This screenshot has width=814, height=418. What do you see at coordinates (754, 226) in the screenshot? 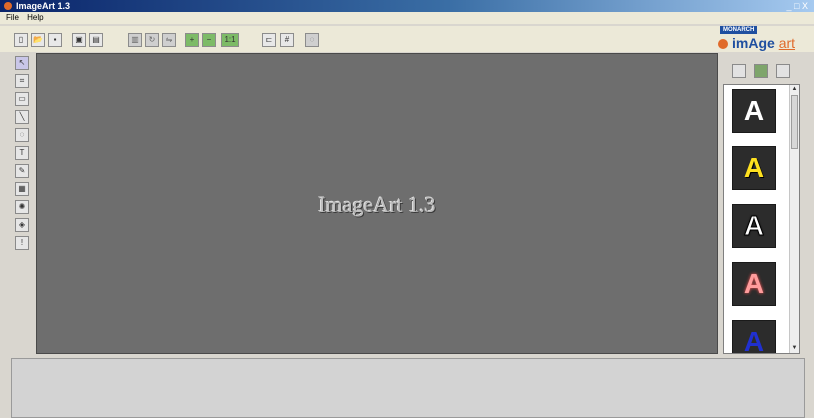
I see `style-swatch-outline: A` at bounding box center [754, 226].